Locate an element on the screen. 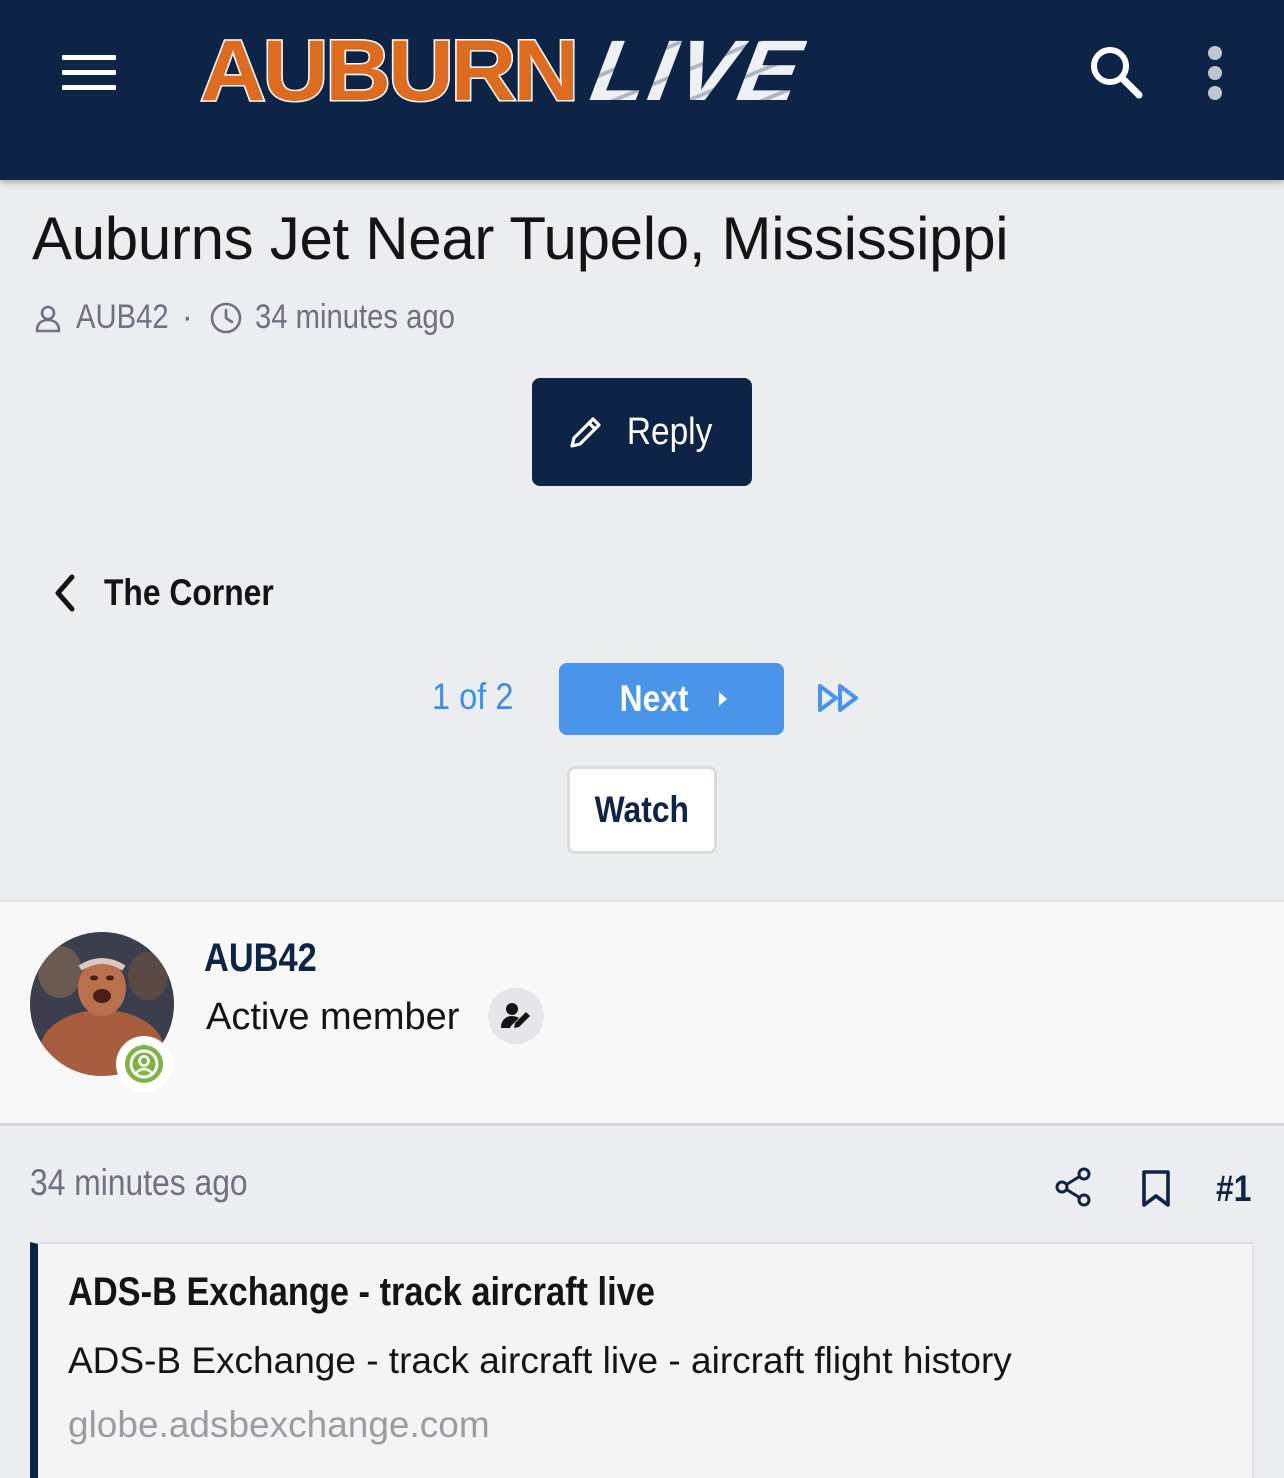 The image size is (1284, 1478). user-title: Active member is located at coordinates (333, 1017).